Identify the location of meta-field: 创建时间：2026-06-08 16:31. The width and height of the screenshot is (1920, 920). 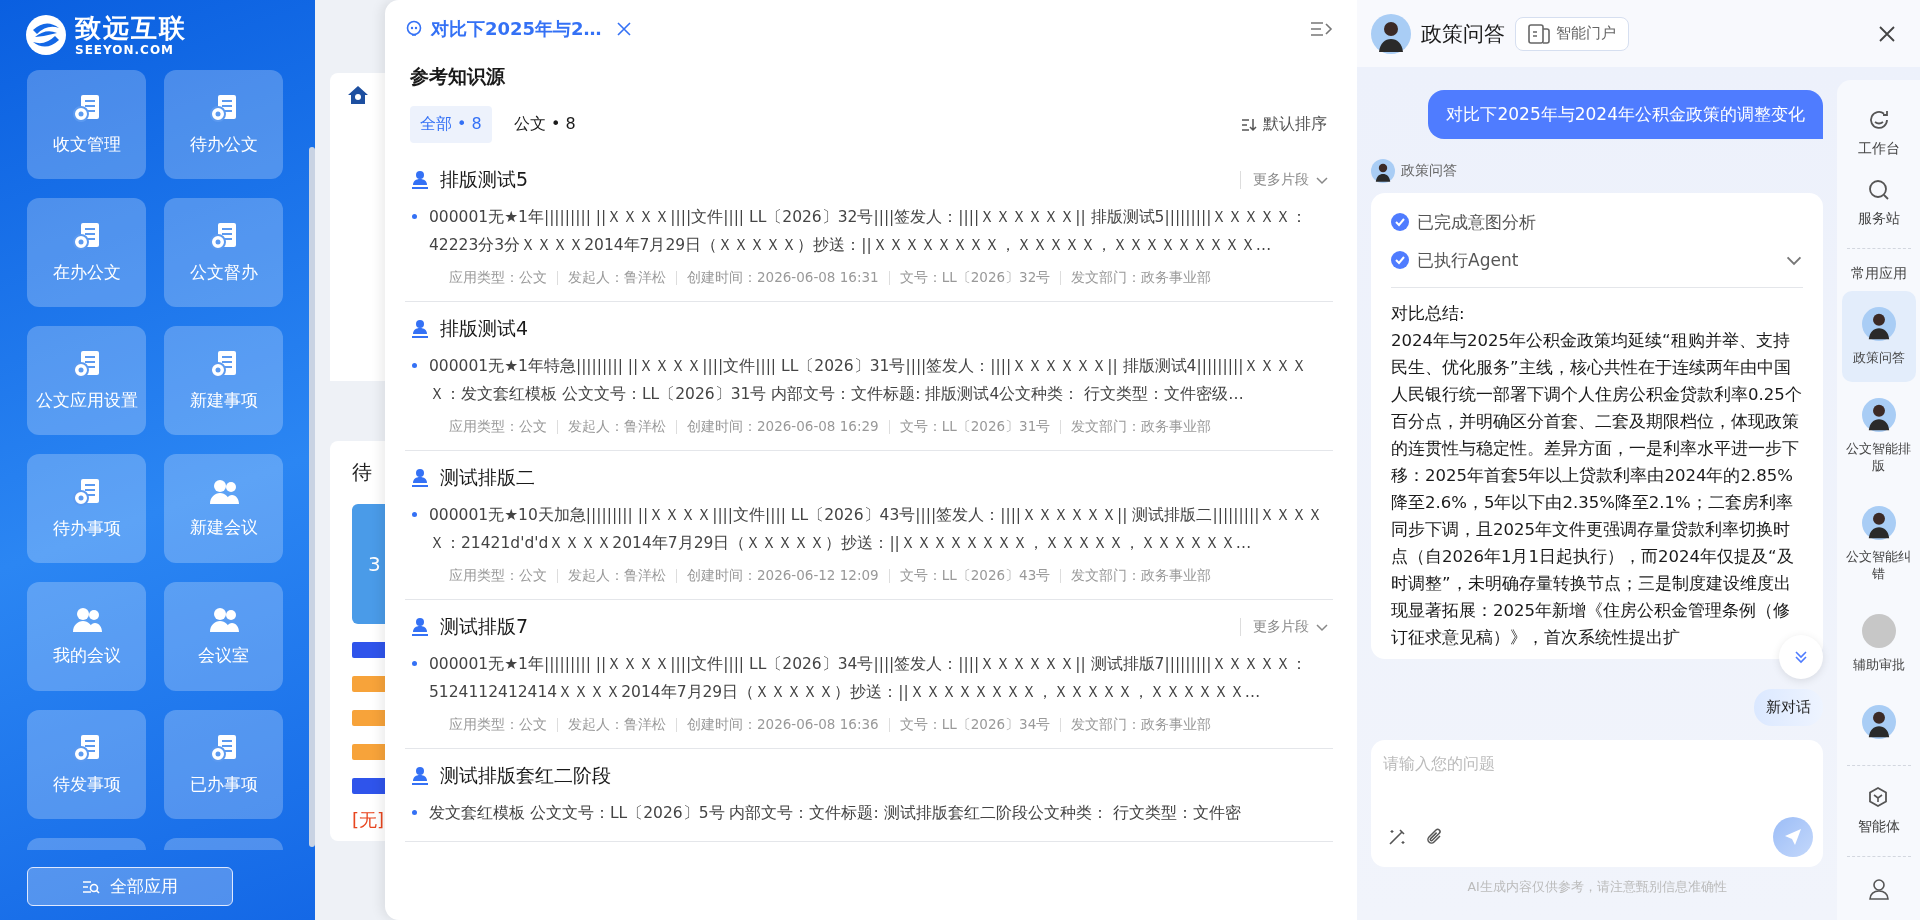
(783, 278).